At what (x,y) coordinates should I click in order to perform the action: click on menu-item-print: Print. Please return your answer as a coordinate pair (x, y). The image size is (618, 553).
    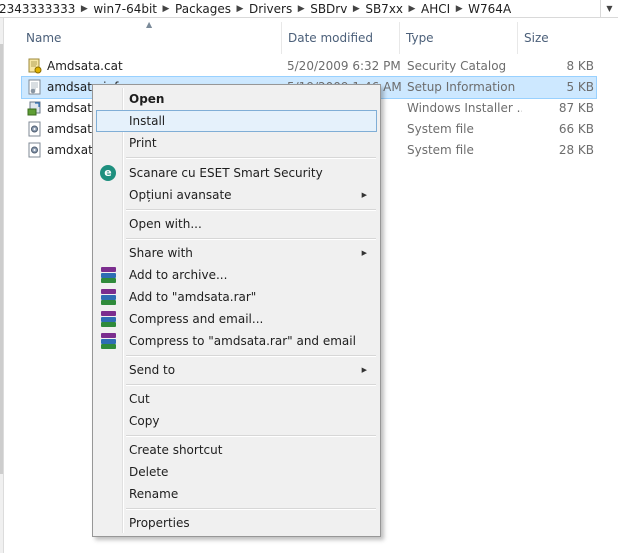
    Looking at the image, I should click on (236, 143).